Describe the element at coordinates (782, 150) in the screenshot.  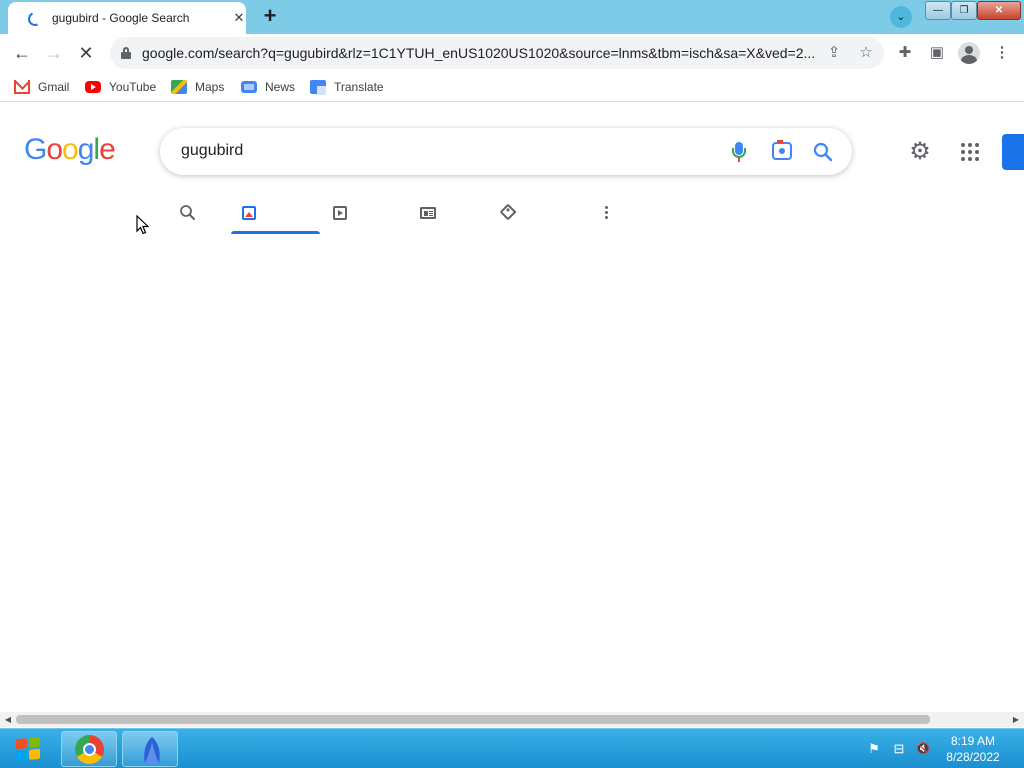
I see `google-lens-camera-icon` at that location.